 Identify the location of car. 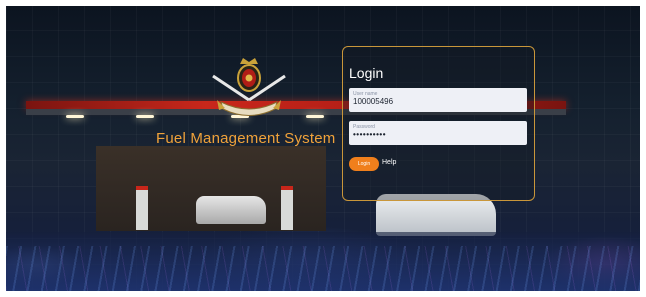
(231, 210).